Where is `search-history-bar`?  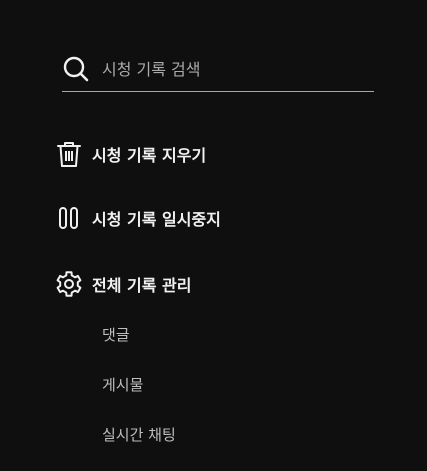 search-history-bar is located at coordinates (218, 69).